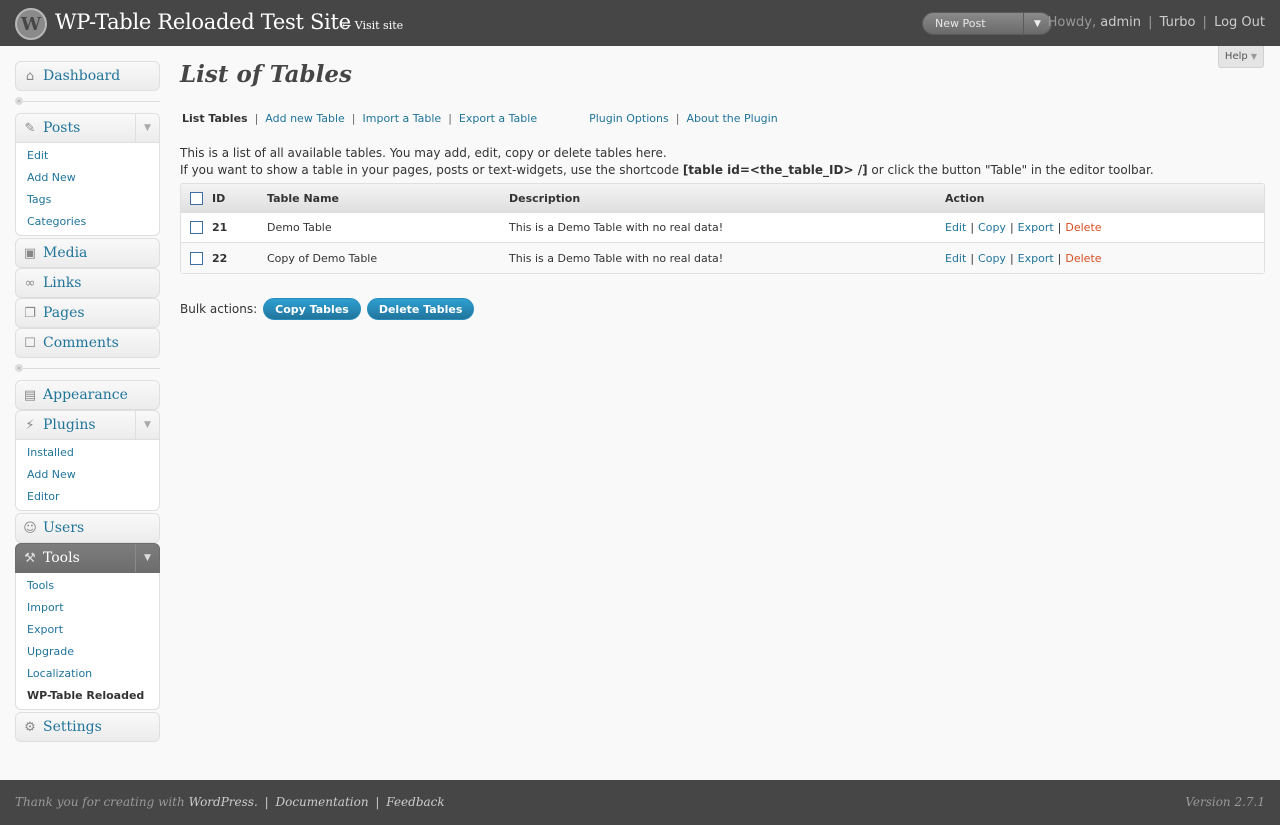 This screenshot has height=825, width=1280. What do you see at coordinates (87, 528) in the screenshot?
I see `sidebar-item-users: ☺ Users` at bounding box center [87, 528].